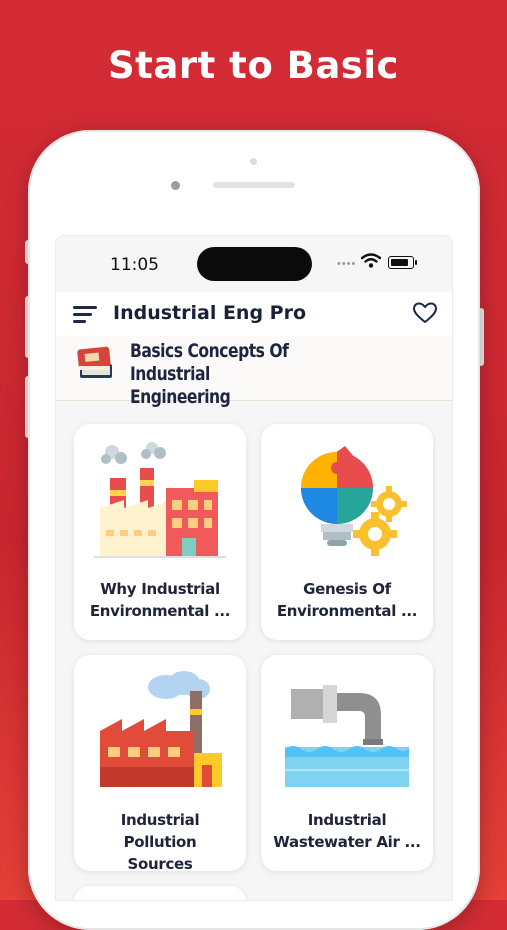  What do you see at coordinates (401, 262) in the screenshot?
I see `battery-icon` at bounding box center [401, 262].